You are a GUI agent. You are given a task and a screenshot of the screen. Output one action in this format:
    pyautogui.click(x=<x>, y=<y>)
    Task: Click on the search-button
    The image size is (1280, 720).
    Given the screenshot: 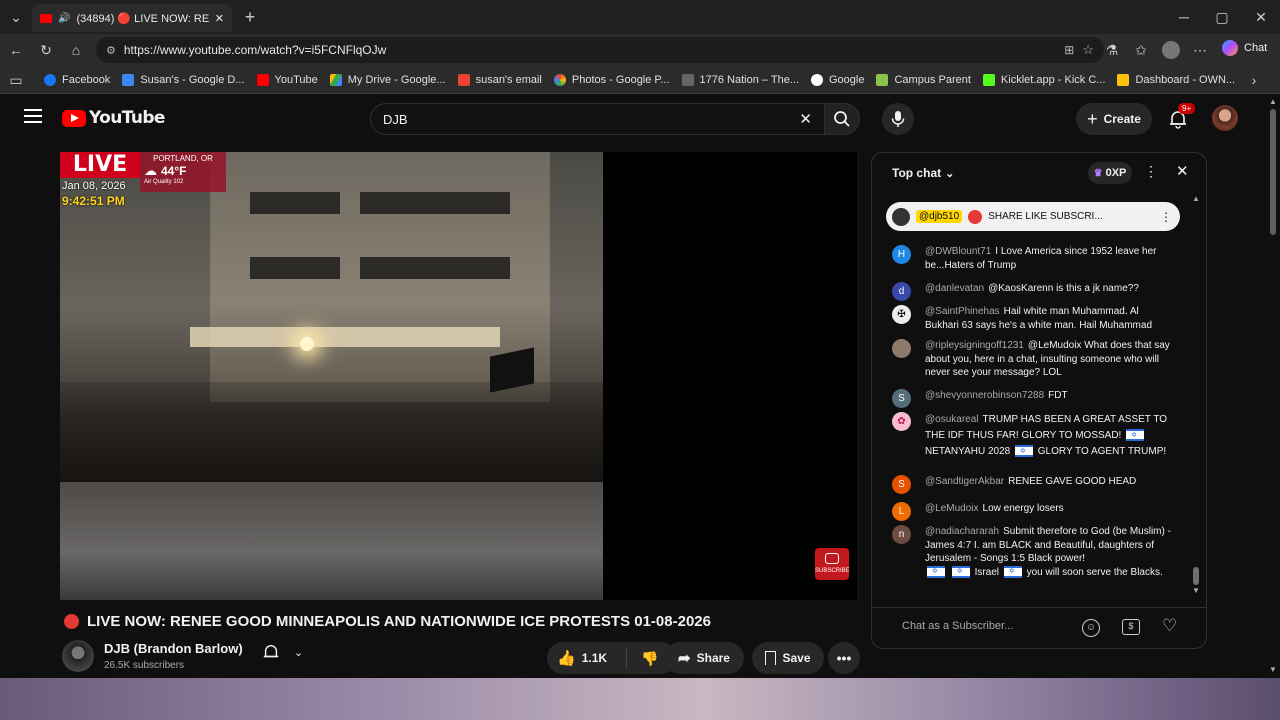 What is the action you would take?
    pyautogui.click(x=842, y=119)
    